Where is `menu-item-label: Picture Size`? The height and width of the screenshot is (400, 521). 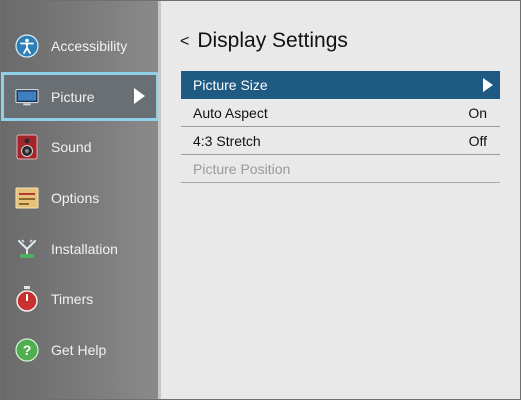
menu-item-label: Picture Size is located at coordinates (230, 84).